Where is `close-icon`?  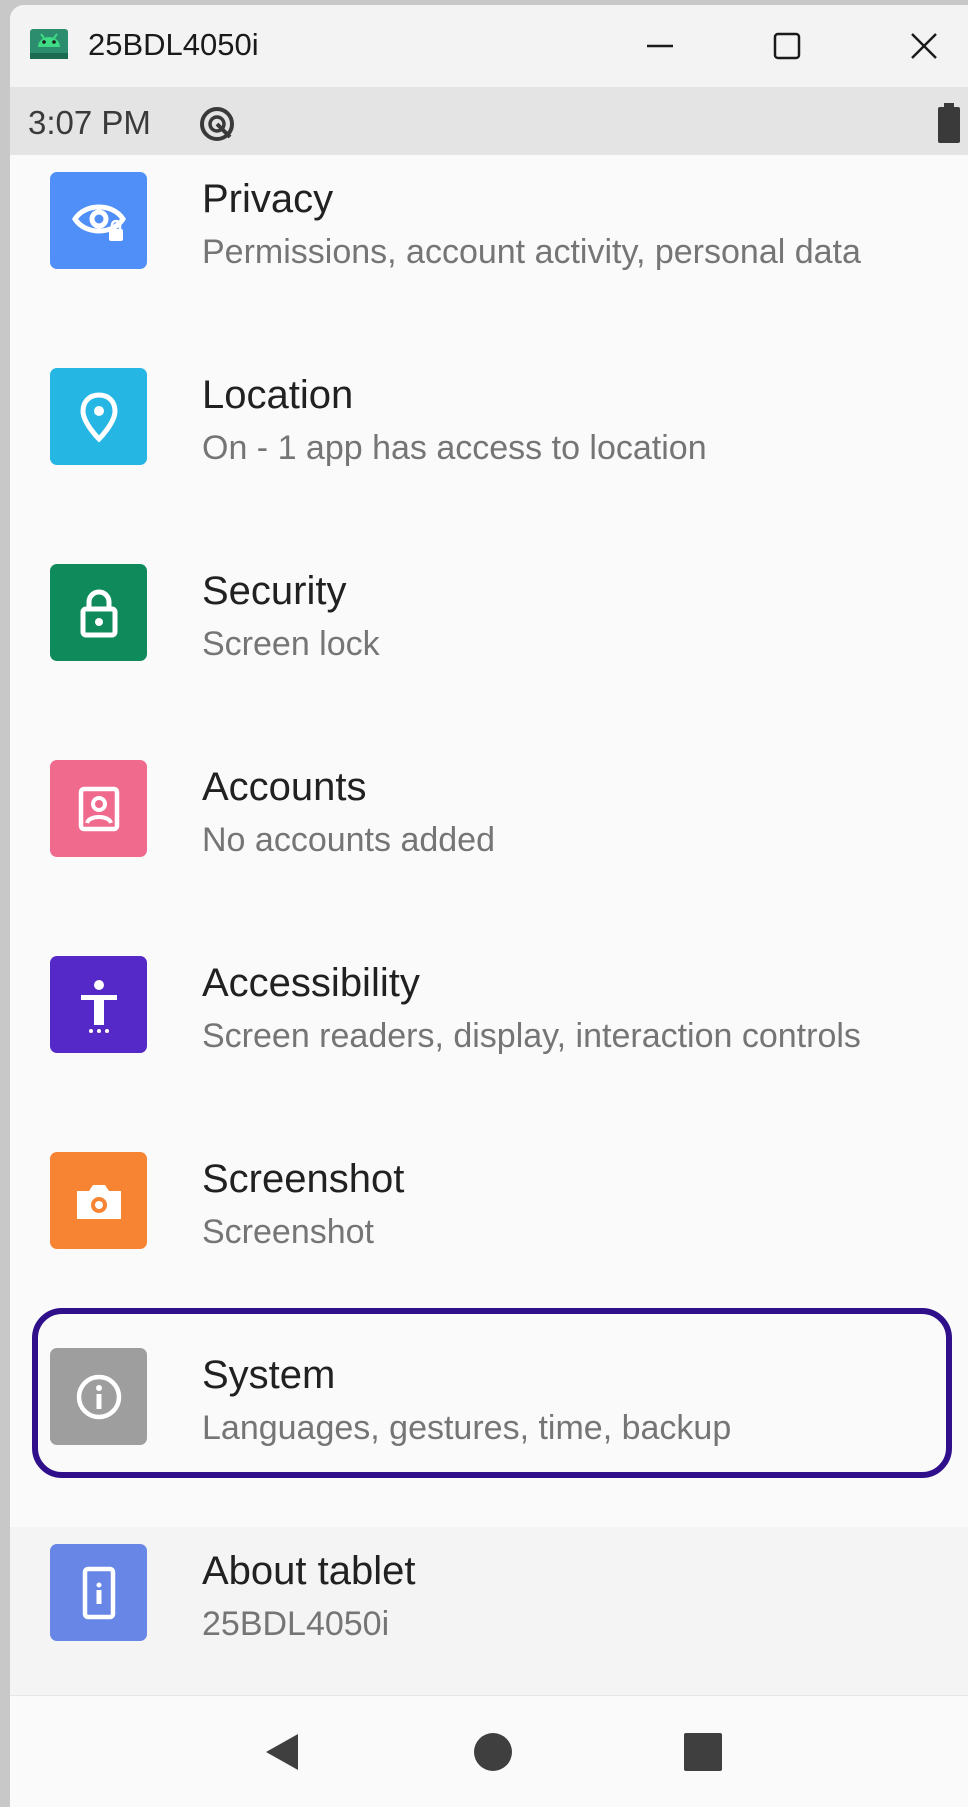
close-icon is located at coordinates (924, 46).